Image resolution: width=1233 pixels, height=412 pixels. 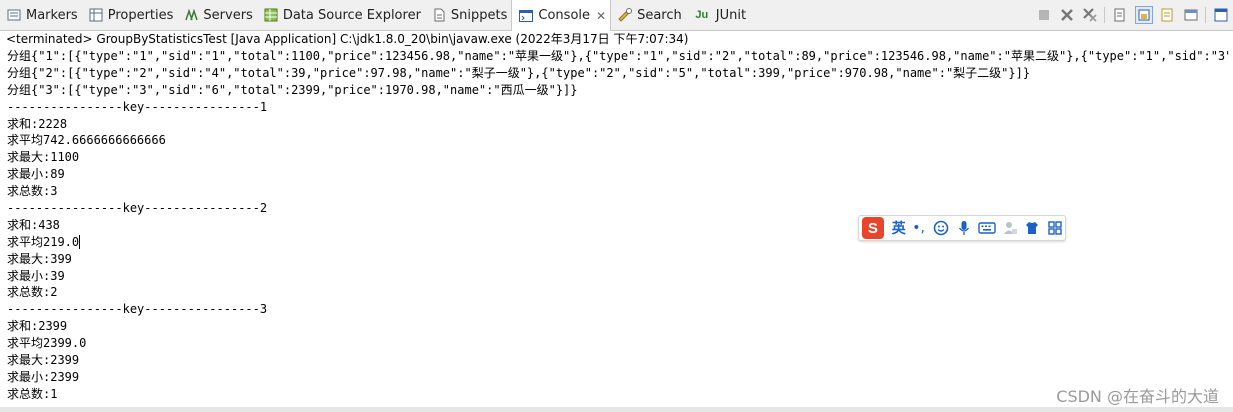 I want to click on tab-snippets: Snippets, so click(x=468, y=15).